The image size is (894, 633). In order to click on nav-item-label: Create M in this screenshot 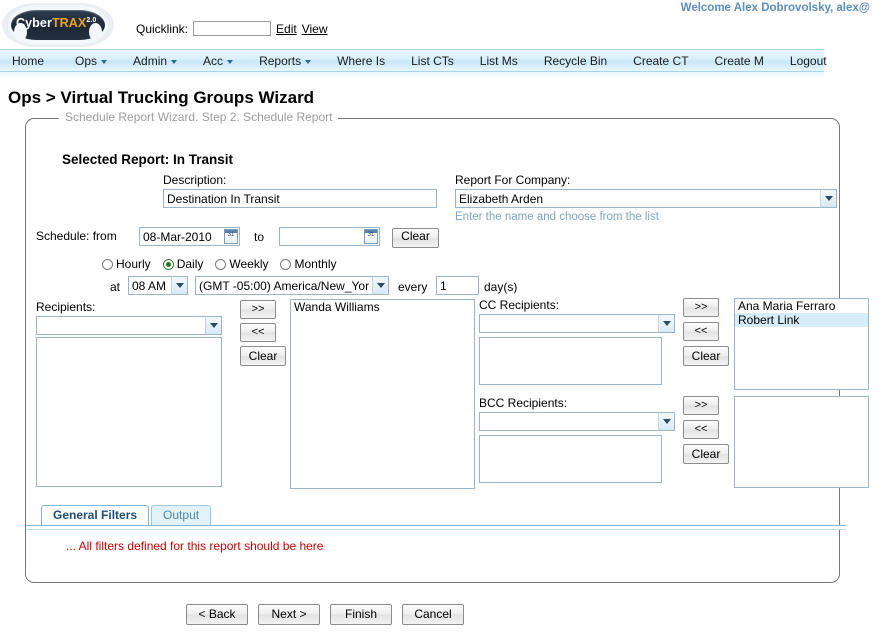, I will do `click(739, 60)`.